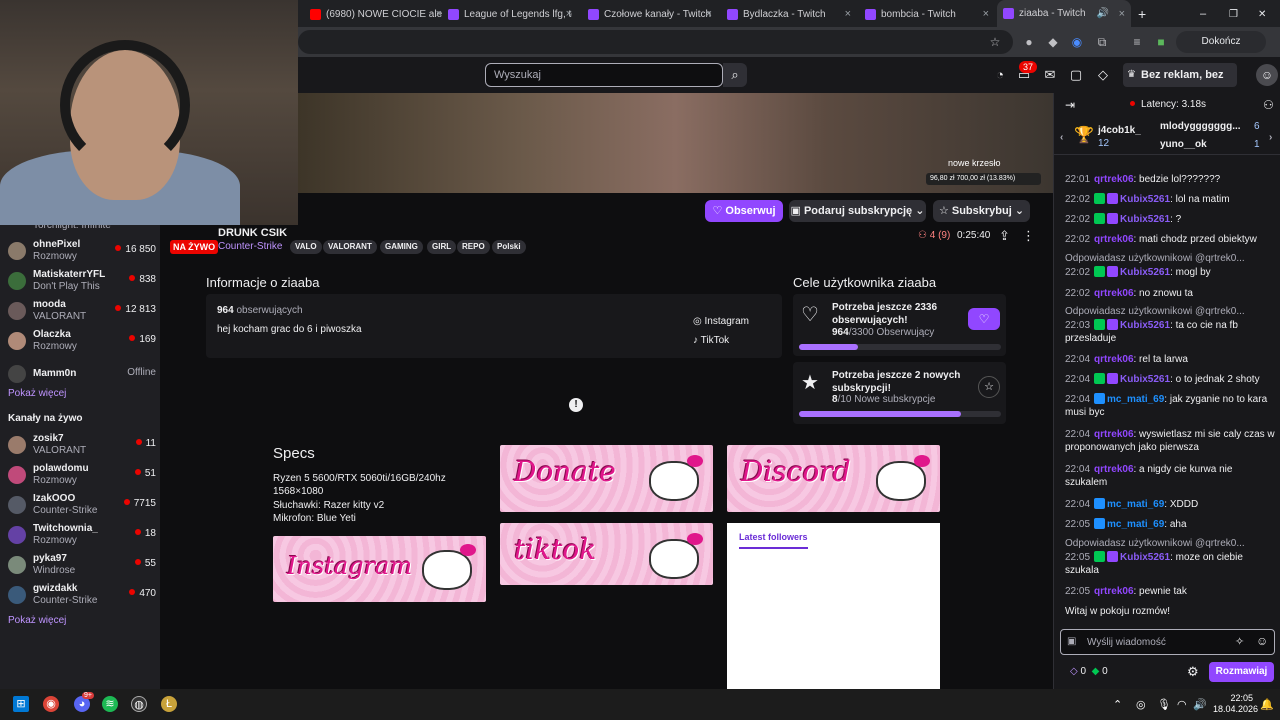  What do you see at coordinates (51, 704) in the screenshot?
I see `chrome-icon: ◉` at bounding box center [51, 704].